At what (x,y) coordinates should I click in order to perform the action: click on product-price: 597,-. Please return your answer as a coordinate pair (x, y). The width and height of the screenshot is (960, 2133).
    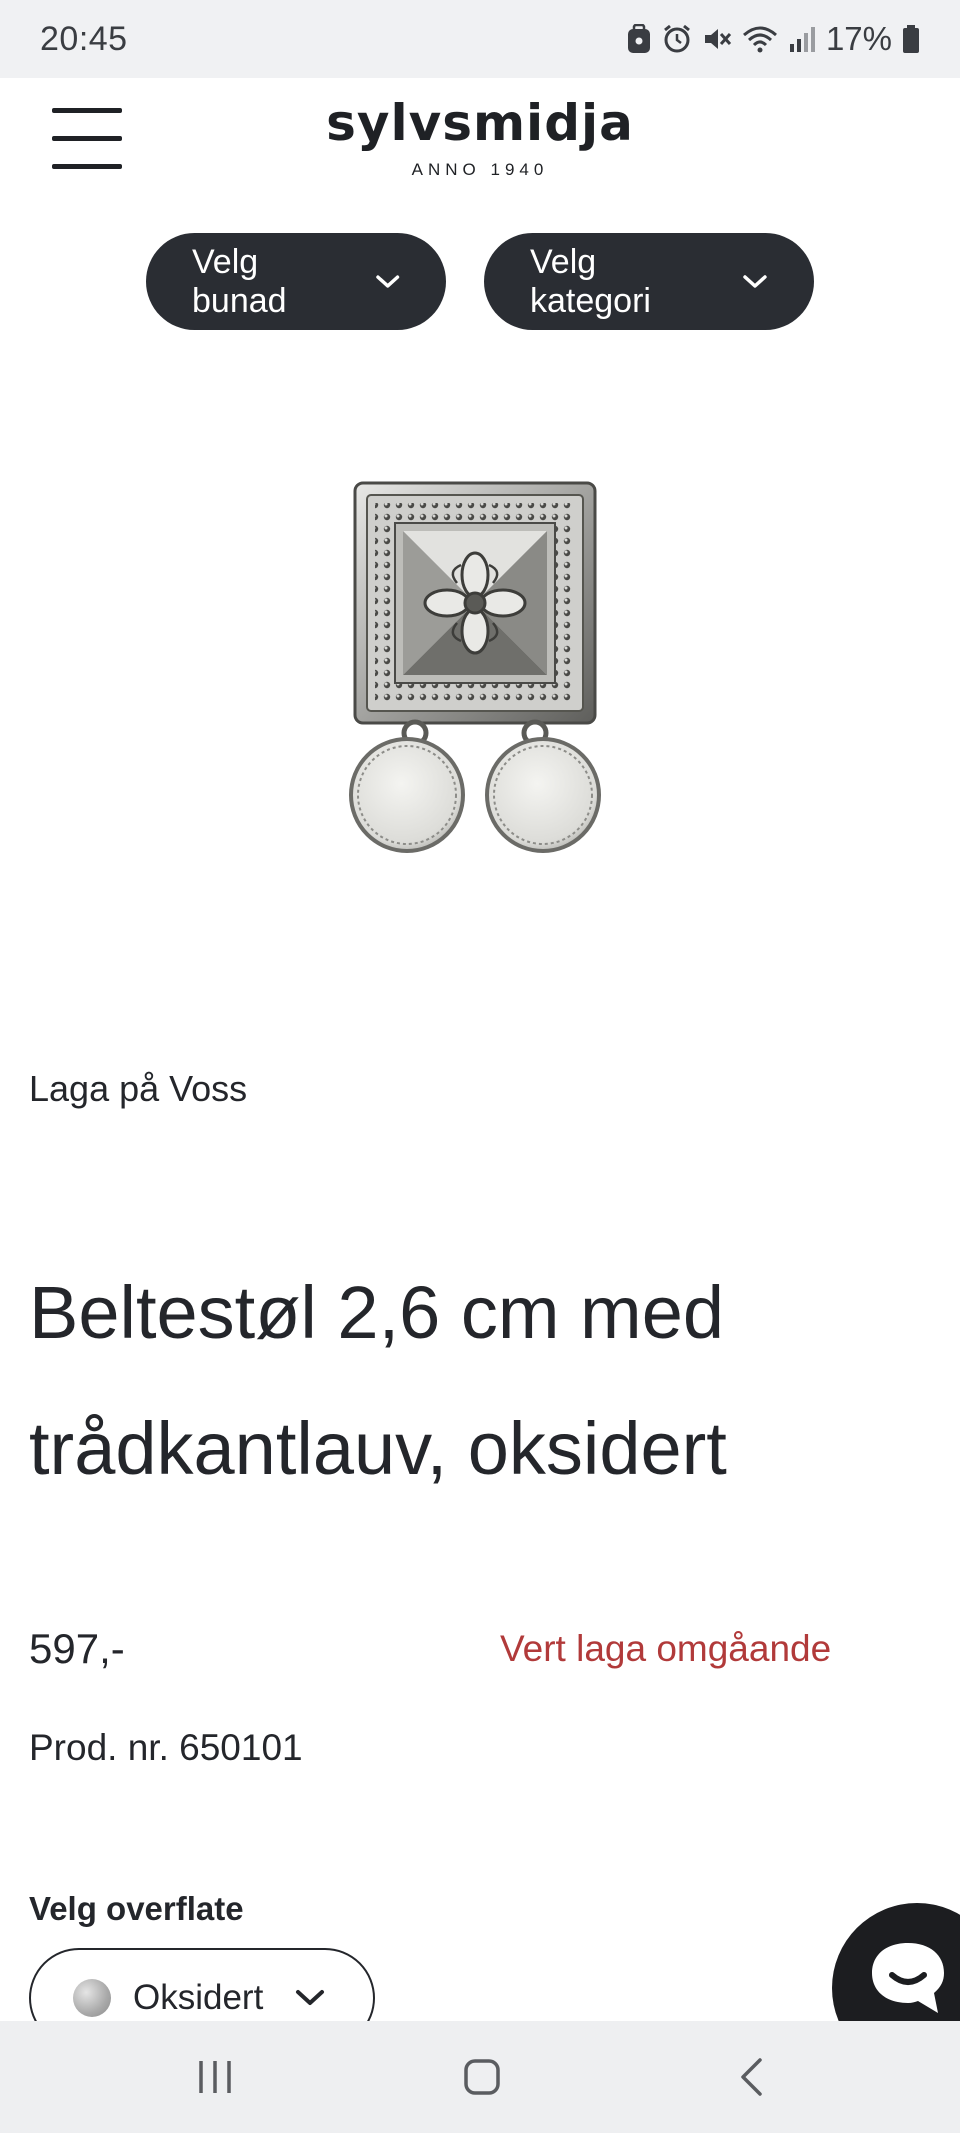
    Looking at the image, I should click on (77, 1648).